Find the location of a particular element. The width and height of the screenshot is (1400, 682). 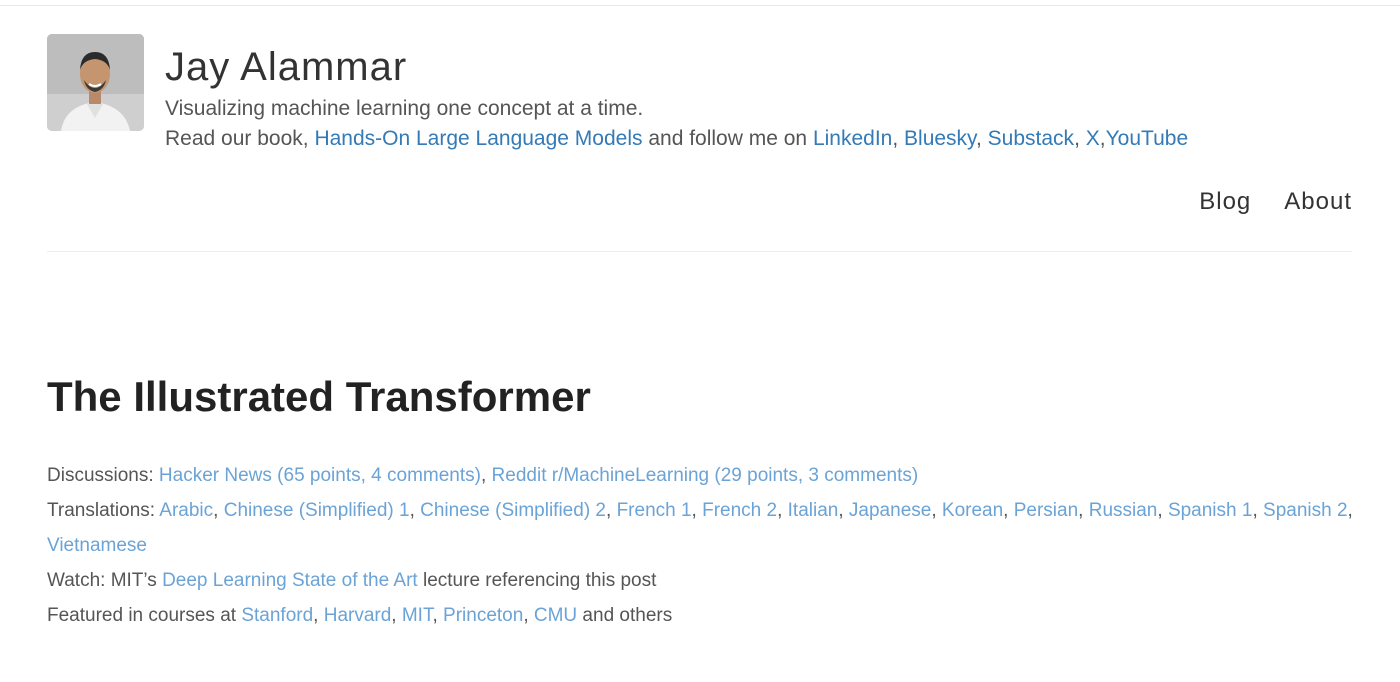

translation-link: Russian is located at coordinates (1123, 510).